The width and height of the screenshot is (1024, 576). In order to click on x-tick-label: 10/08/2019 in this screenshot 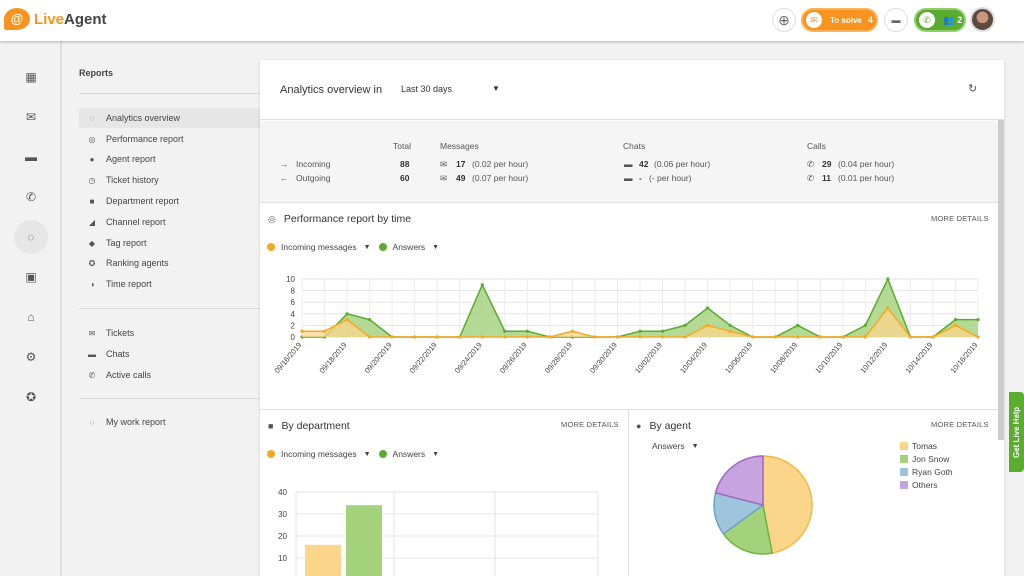, I will do `click(783, 358)`.